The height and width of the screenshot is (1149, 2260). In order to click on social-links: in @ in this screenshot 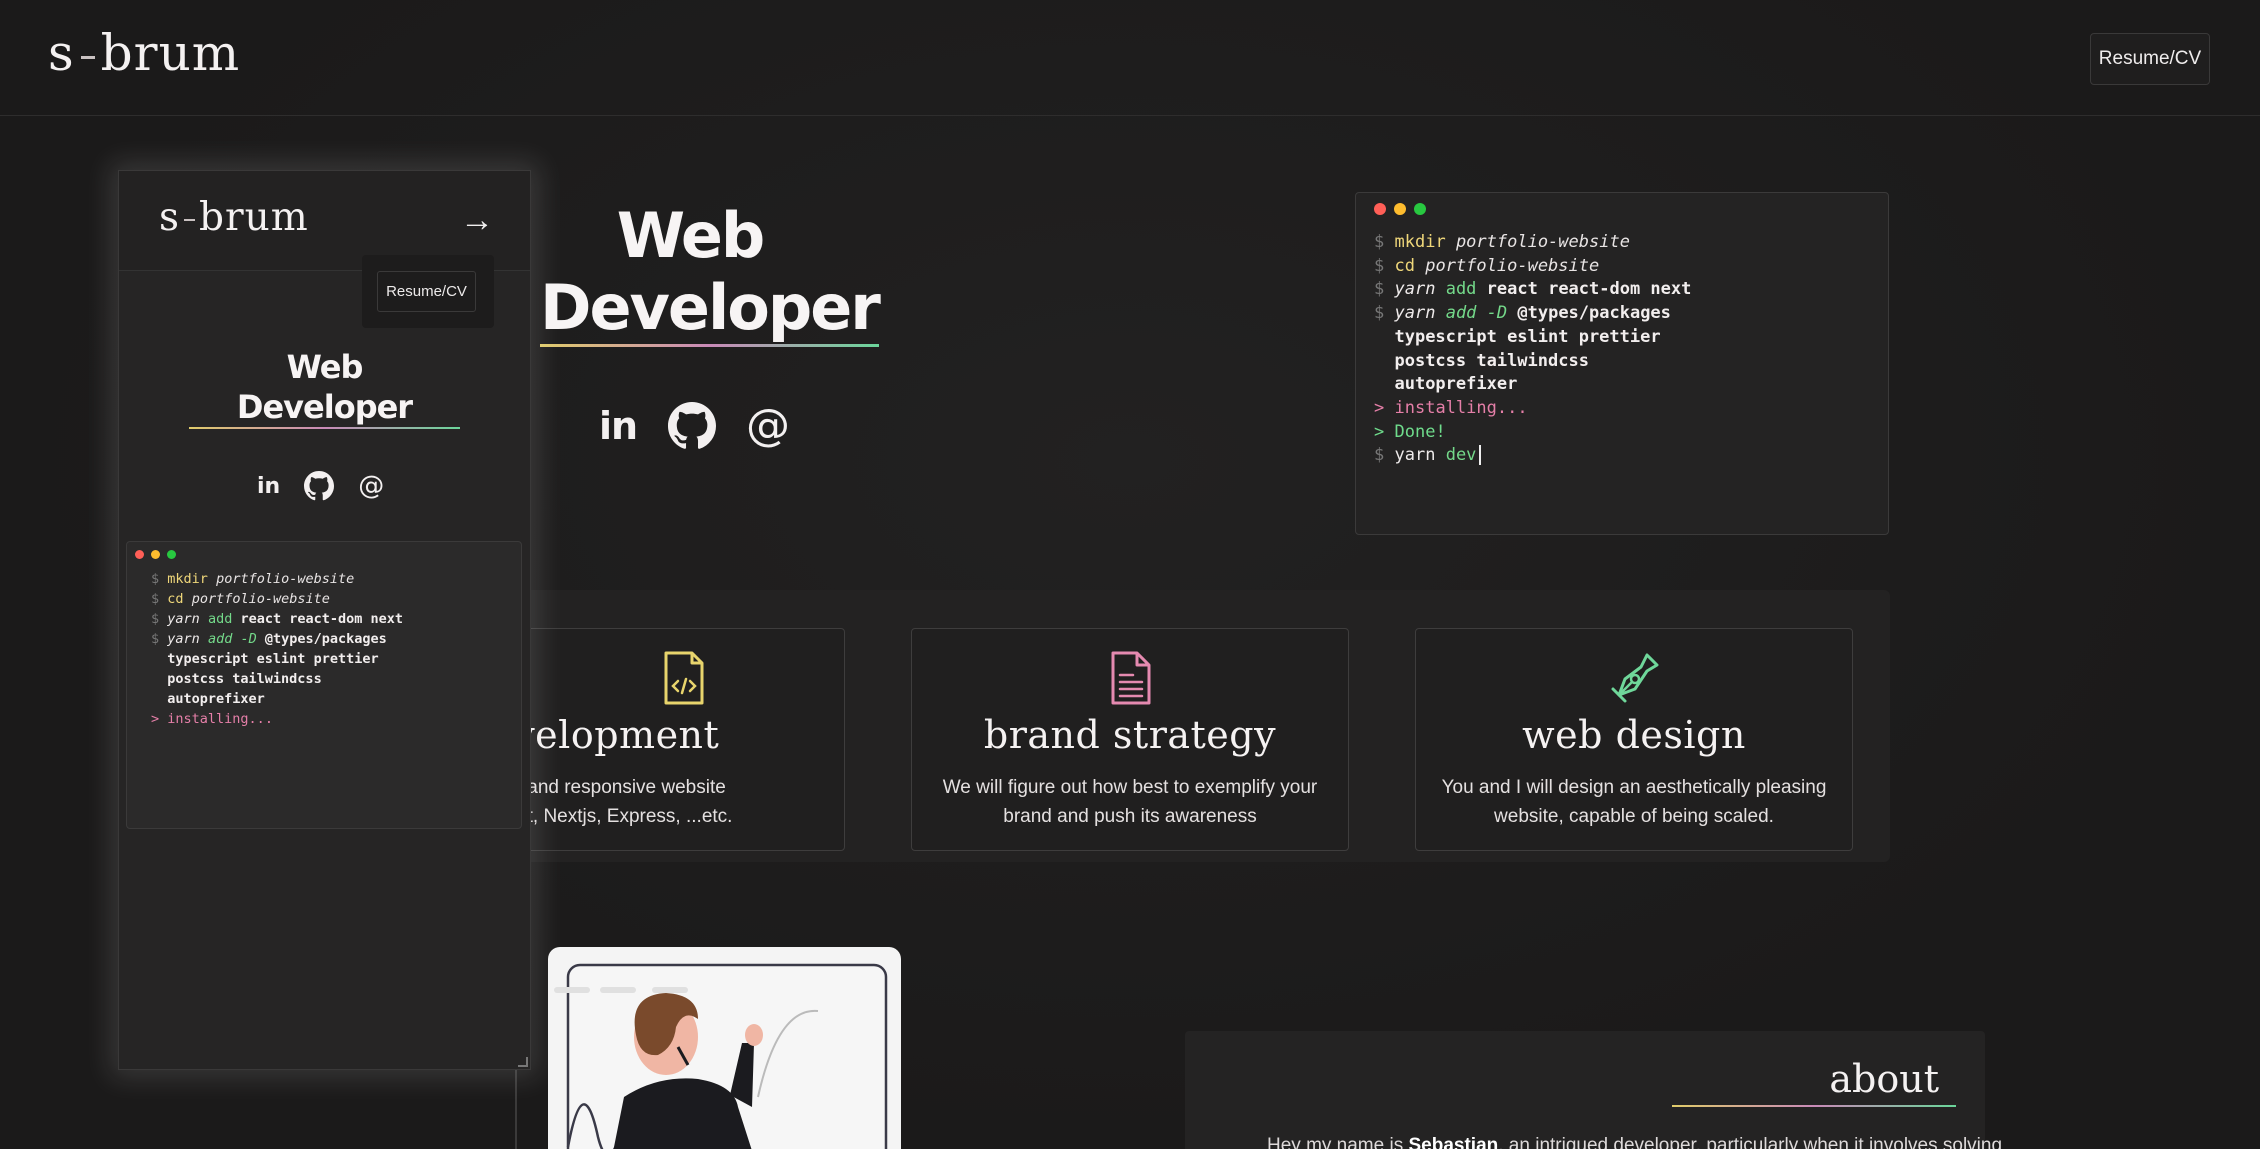, I will do `click(694, 425)`.